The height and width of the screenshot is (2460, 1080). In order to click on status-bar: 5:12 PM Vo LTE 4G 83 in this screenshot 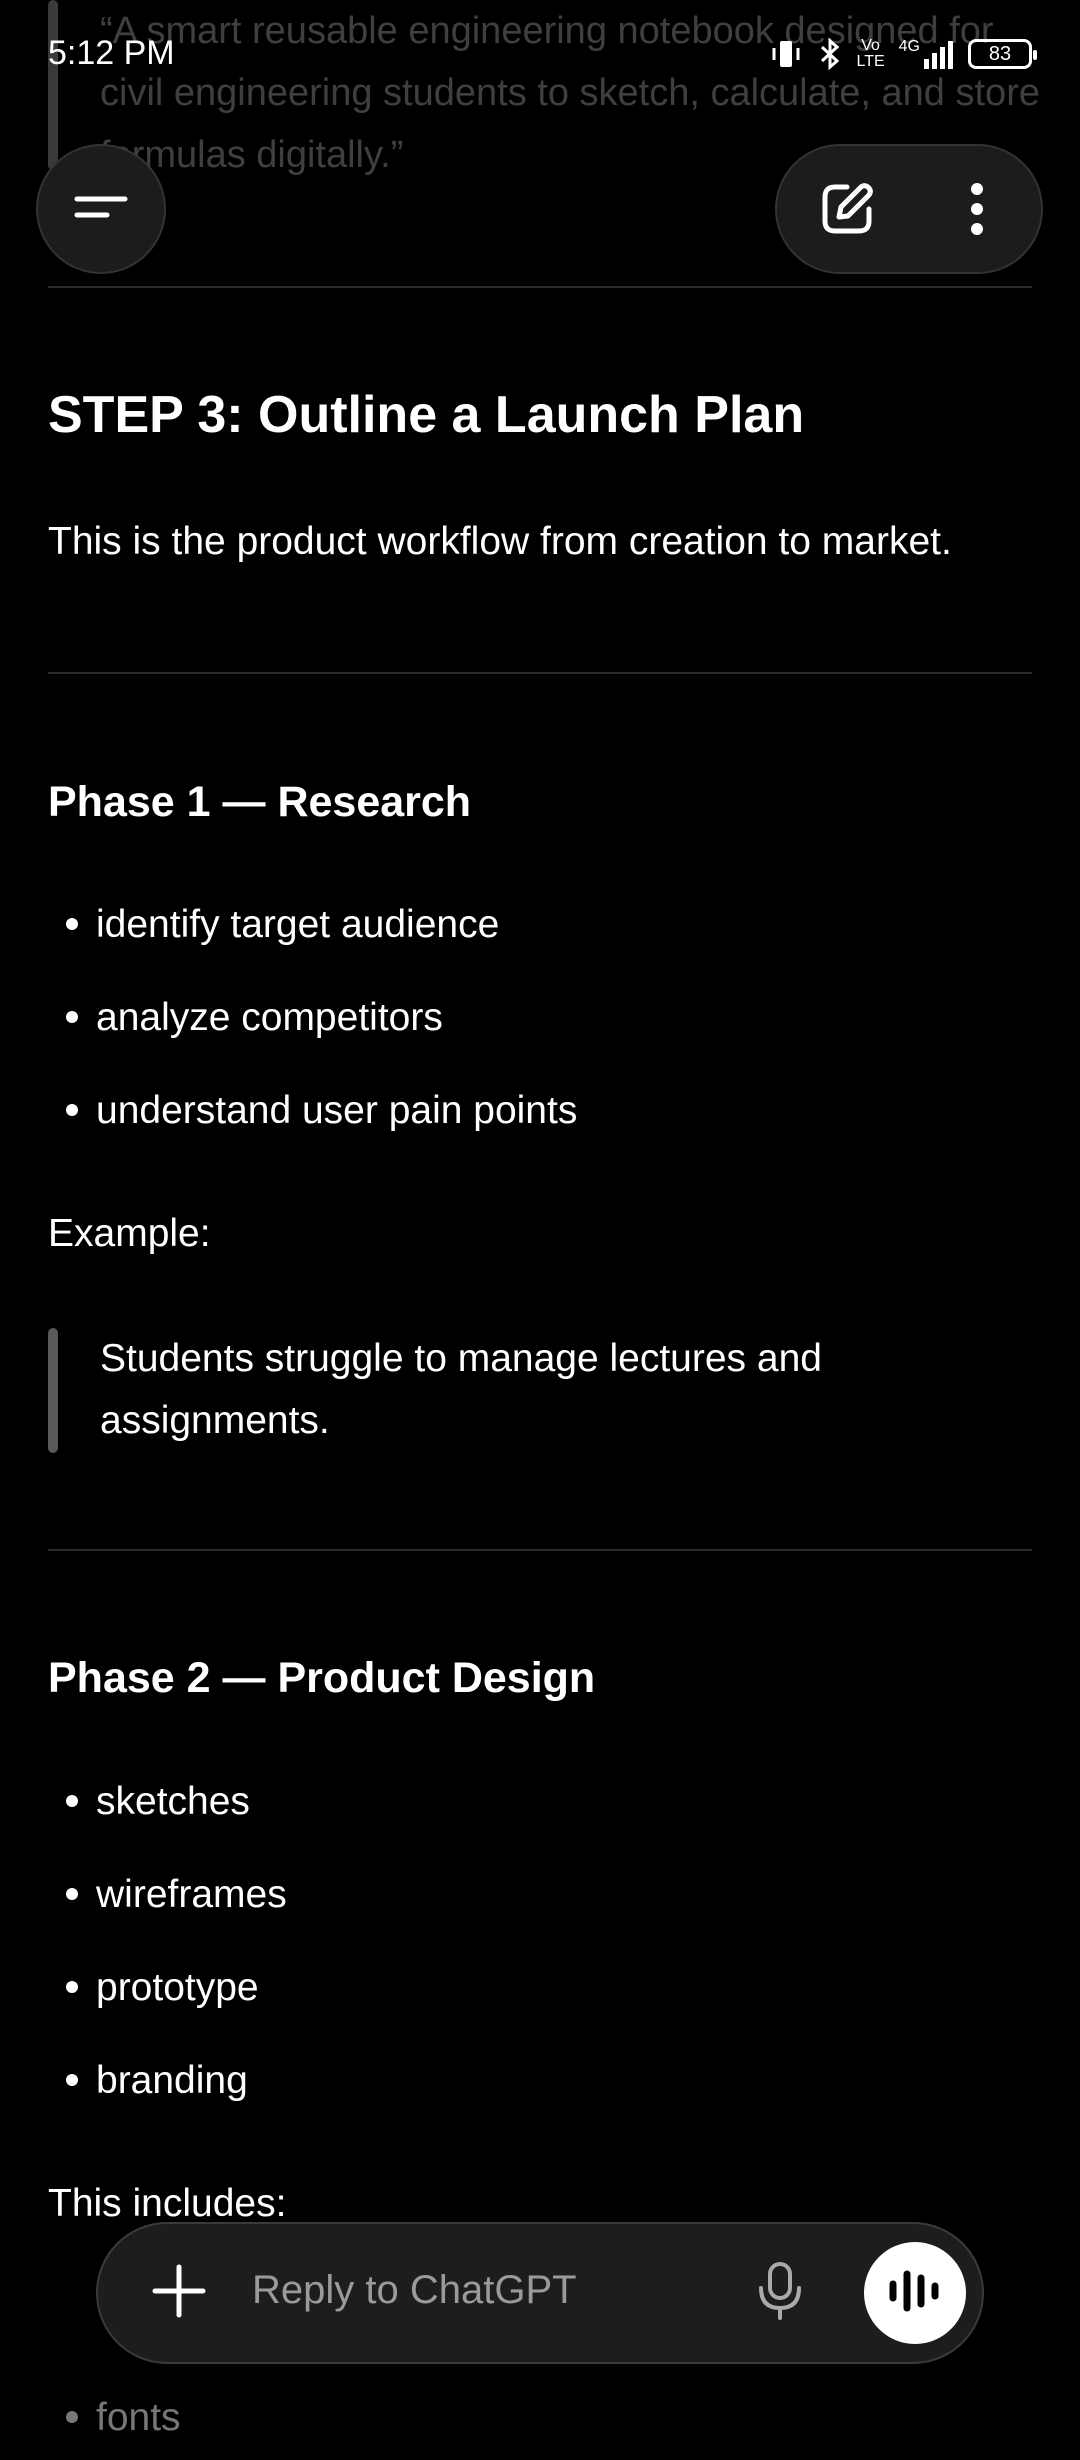, I will do `click(540, 55)`.